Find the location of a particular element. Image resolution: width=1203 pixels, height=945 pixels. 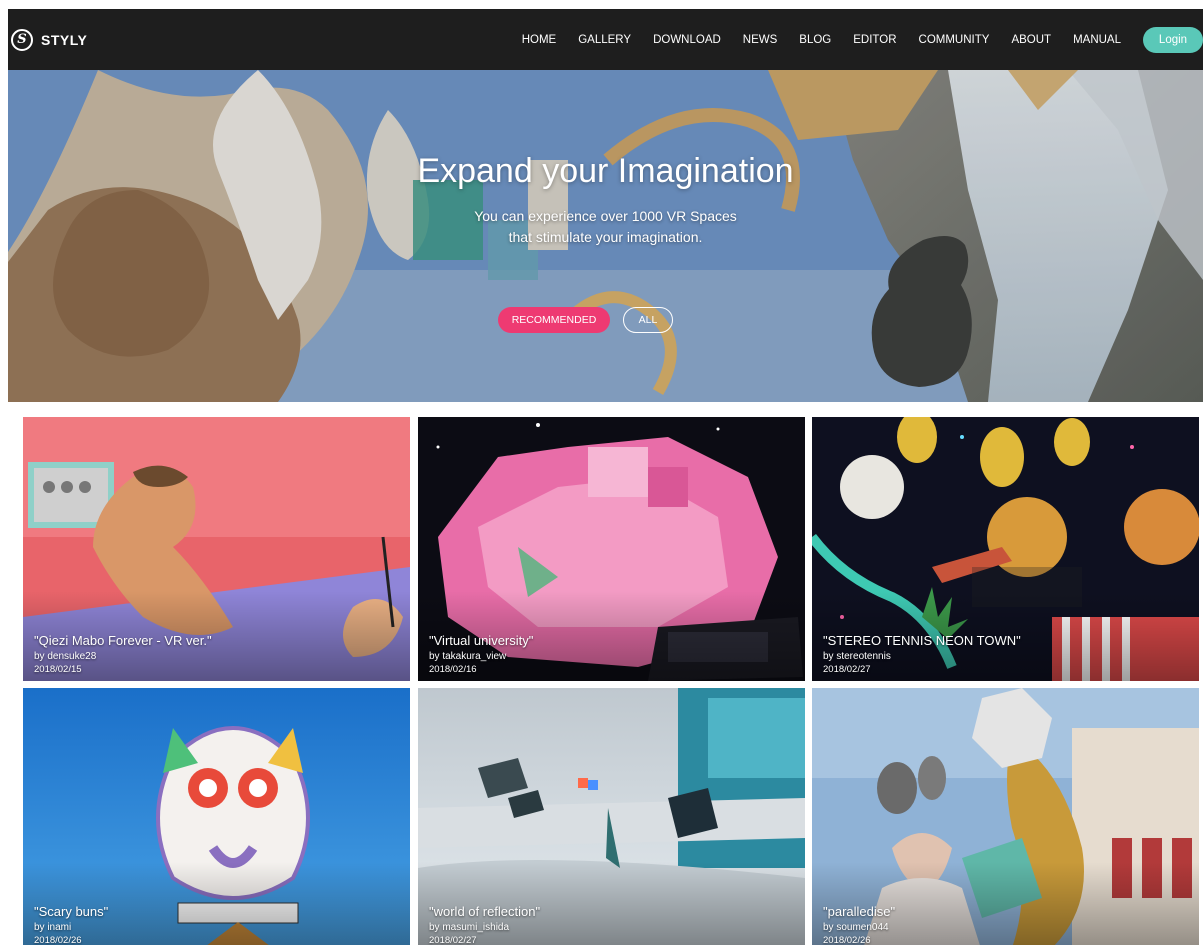

nav-download: DOWNLOAD is located at coordinates (687, 40).